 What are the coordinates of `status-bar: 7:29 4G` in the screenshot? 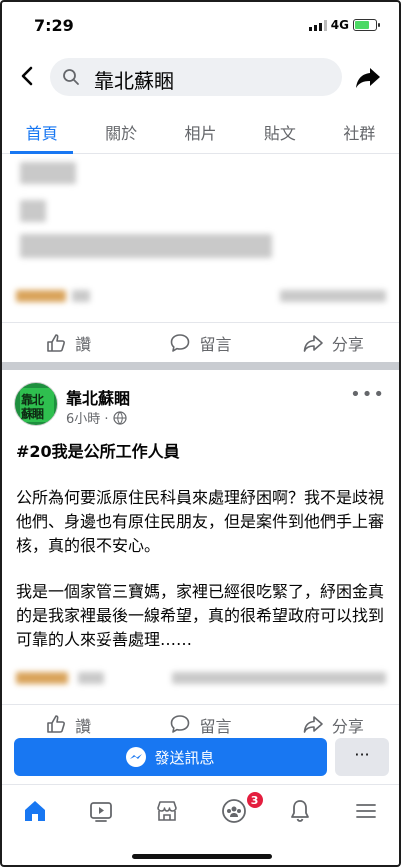 It's located at (200, 25).